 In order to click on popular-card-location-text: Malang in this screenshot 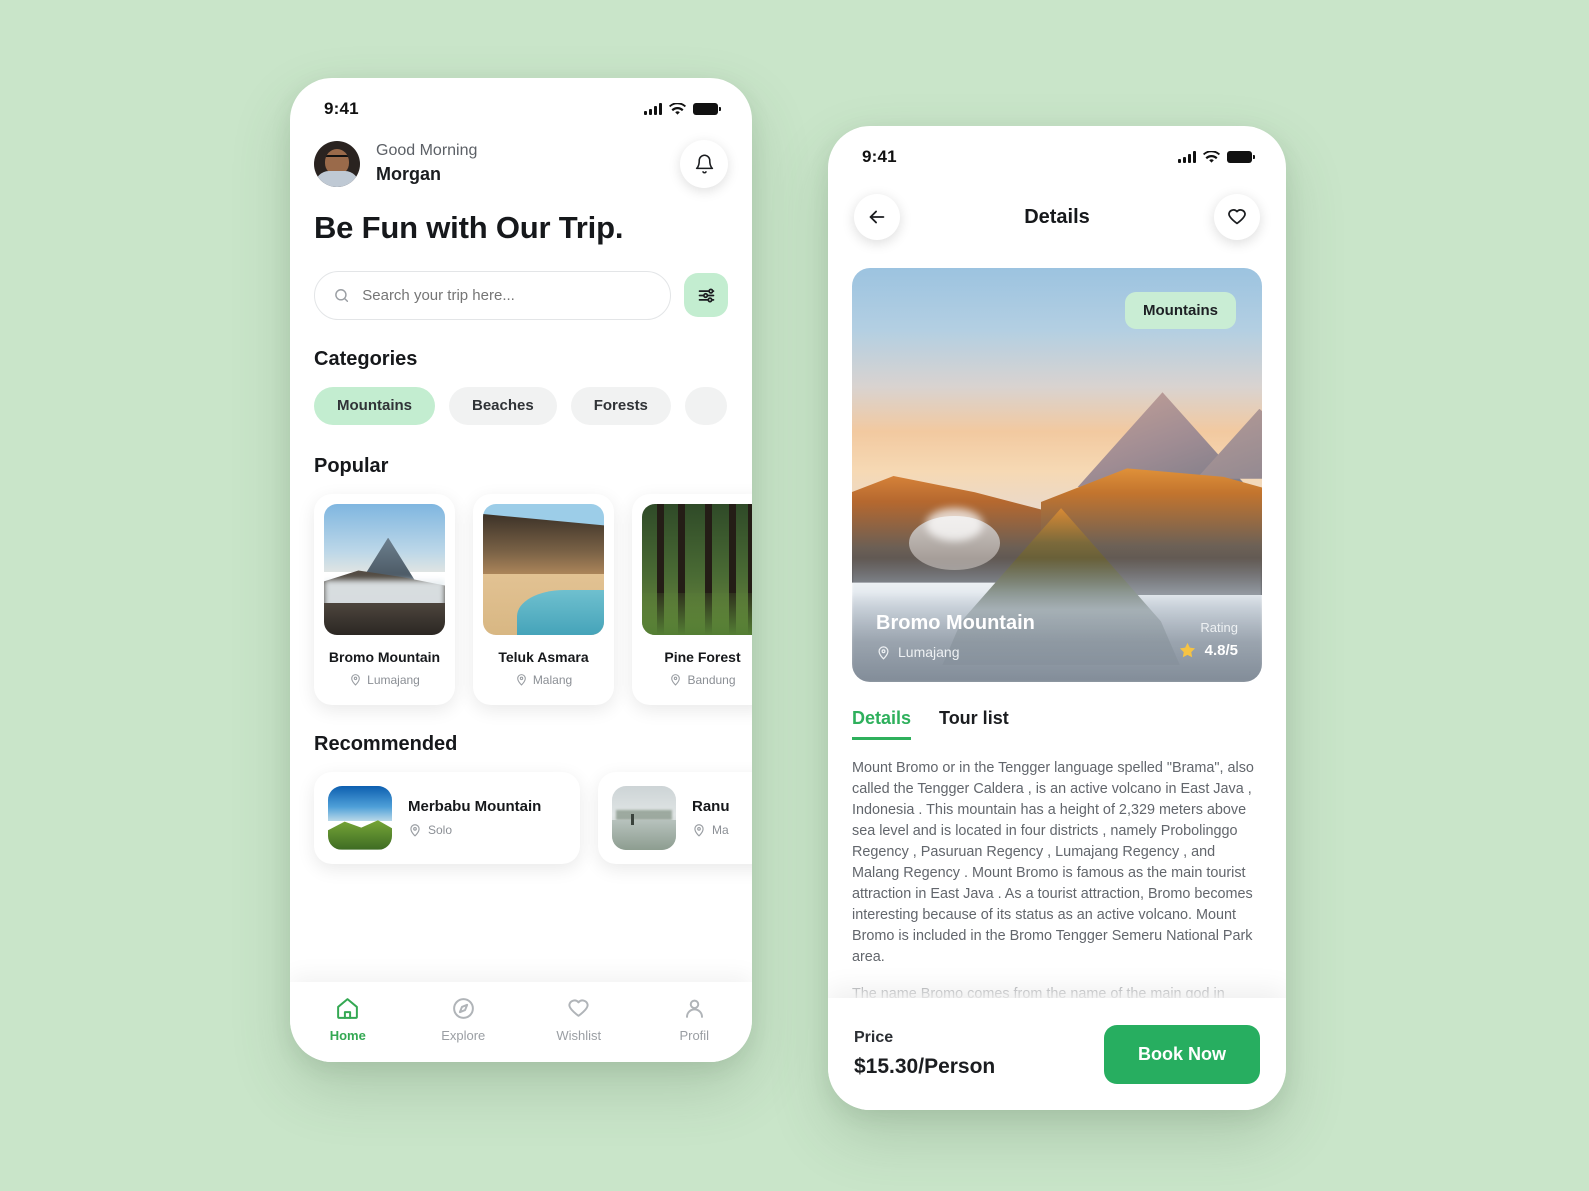, I will do `click(552, 679)`.